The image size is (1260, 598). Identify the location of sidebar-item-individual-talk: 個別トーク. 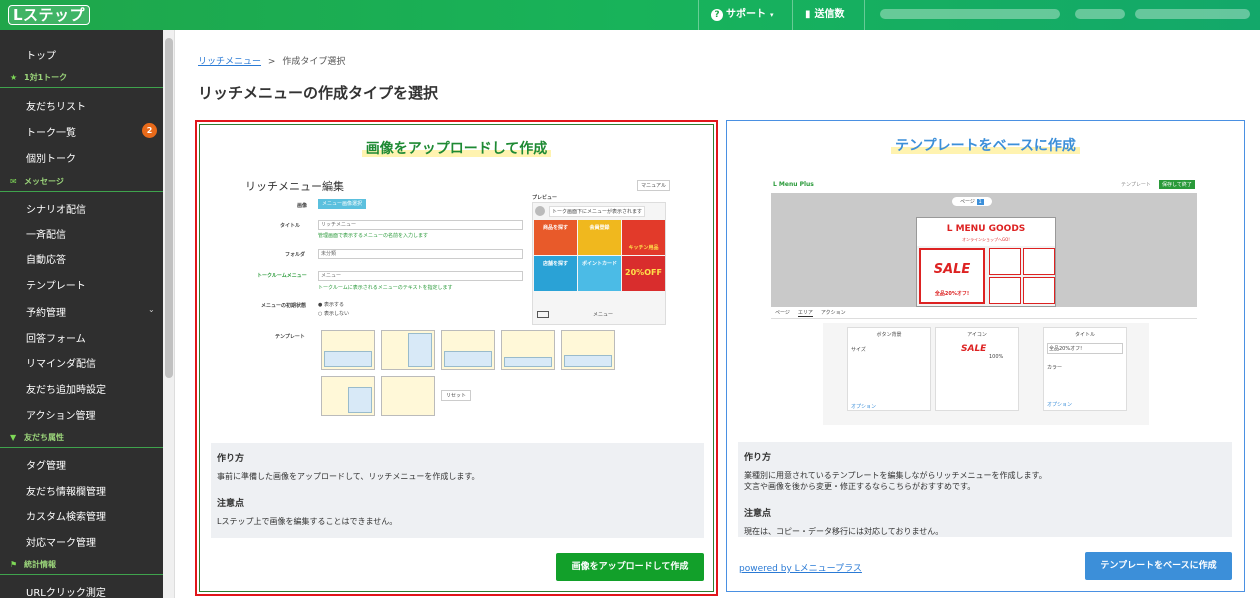
(51, 157).